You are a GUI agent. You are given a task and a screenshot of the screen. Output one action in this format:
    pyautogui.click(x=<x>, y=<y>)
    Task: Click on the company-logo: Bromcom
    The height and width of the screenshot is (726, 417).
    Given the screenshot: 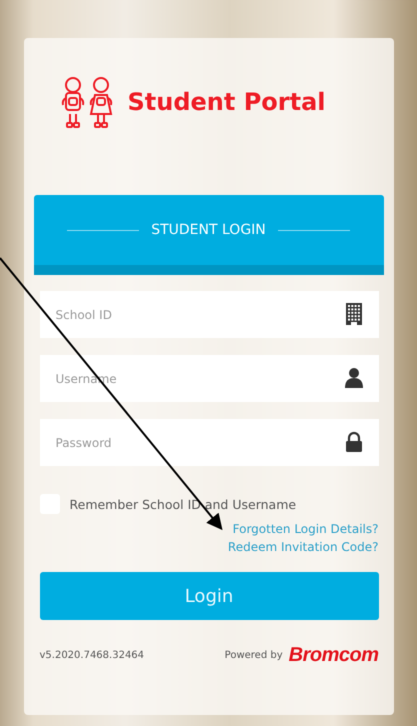 What is the action you would take?
    pyautogui.click(x=333, y=655)
    